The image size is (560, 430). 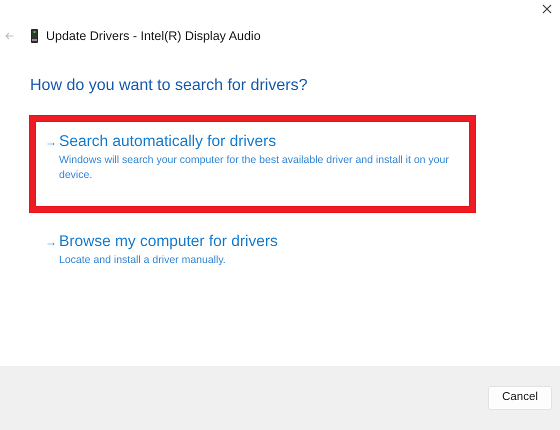 What do you see at coordinates (169, 86) in the screenshot?
I see `heading: How do you want to search for drivers?` at bounding box center [169, 86].